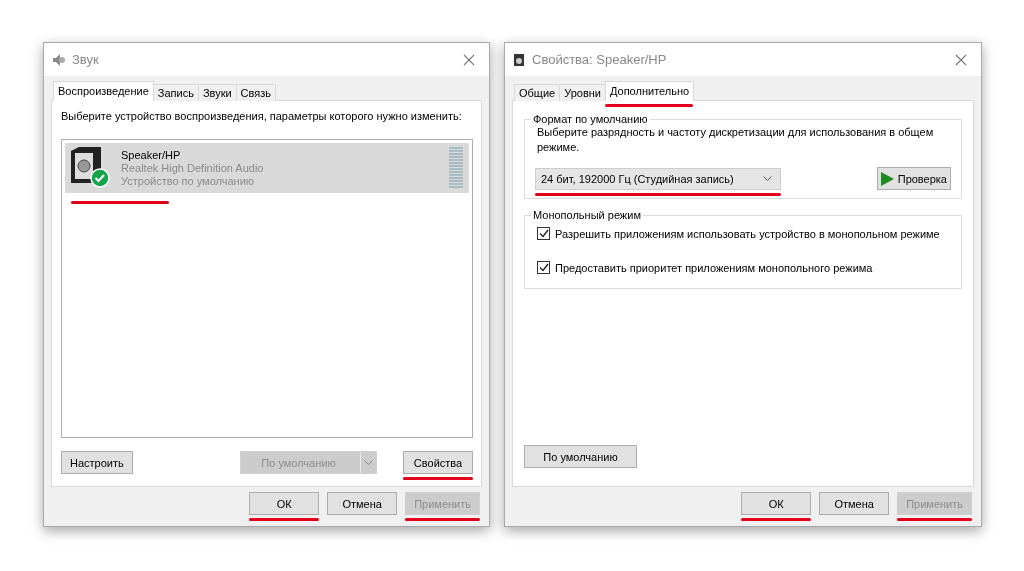 This screenshot has height=571, width=1024. I want to click on device-name: Speaker/HP, so click(151, 155).